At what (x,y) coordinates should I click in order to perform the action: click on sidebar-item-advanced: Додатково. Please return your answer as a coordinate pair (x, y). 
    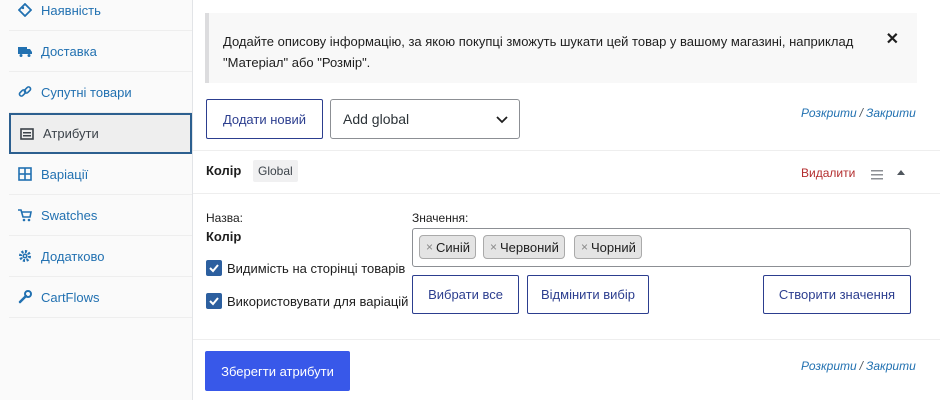
    Looking at the image, I should click on (100, 256).